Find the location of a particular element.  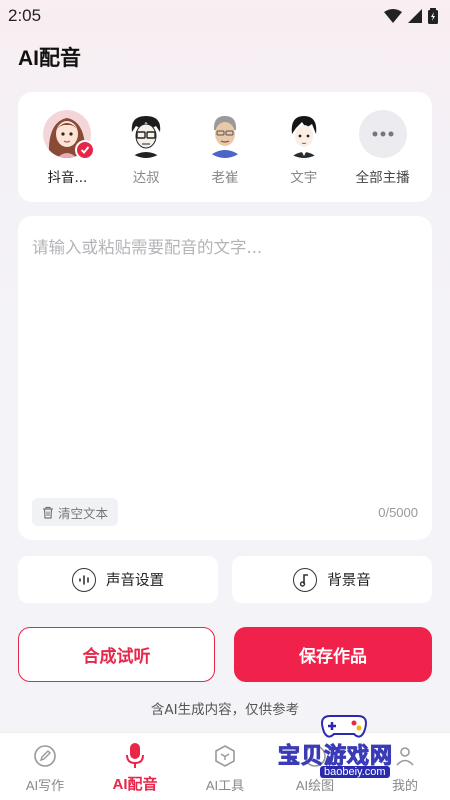

trash-icon is located at coordinates (48, 512).